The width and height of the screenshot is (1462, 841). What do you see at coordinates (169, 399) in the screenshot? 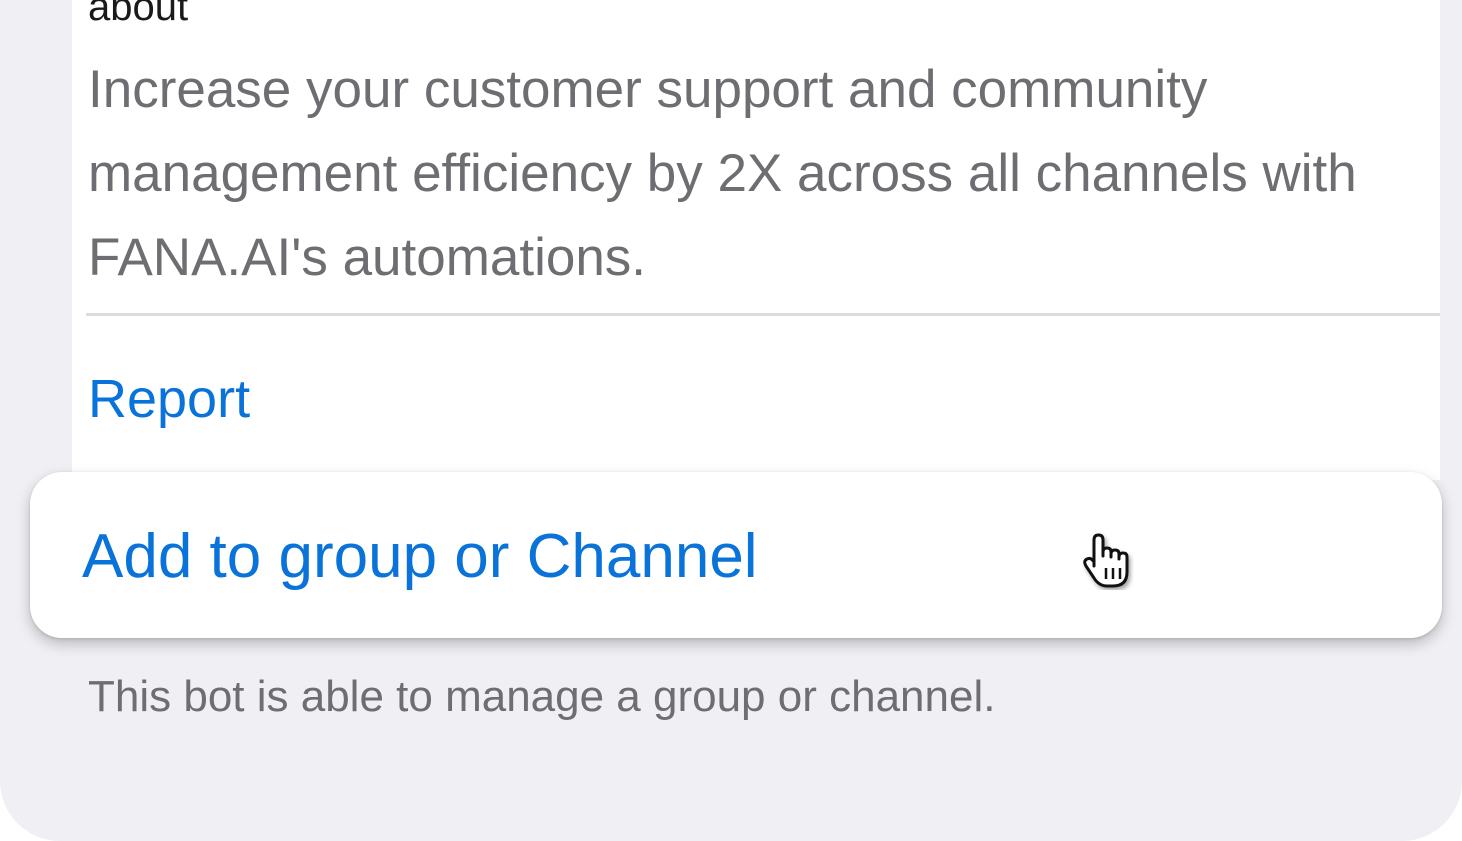
I see `report-button: Report` at bounding box center [169, 399].